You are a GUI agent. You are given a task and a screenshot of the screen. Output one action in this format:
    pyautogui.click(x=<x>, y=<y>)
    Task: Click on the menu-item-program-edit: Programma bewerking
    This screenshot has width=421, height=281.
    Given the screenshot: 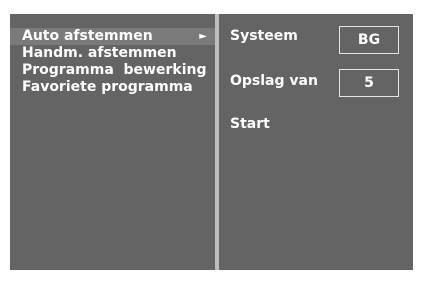 What is the action you would take?
    pyautogui.click(x=112, y=70)
    